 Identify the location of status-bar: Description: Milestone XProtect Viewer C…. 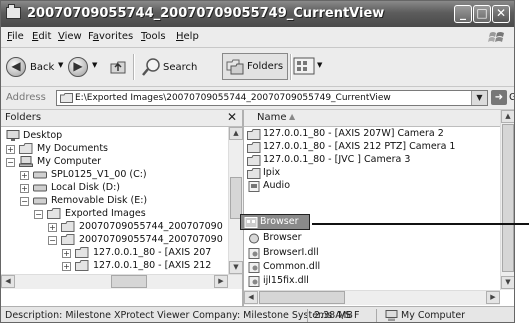
(257, 314).